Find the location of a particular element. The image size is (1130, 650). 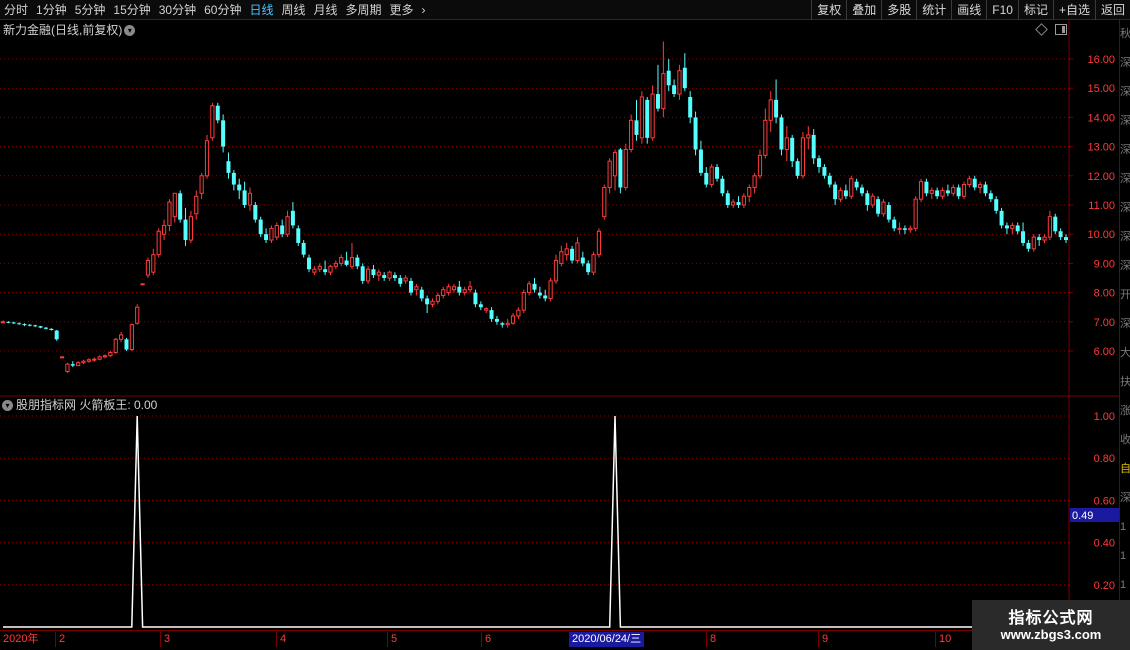

period-tab: 1分钟 is located at coordinates (51, 10).